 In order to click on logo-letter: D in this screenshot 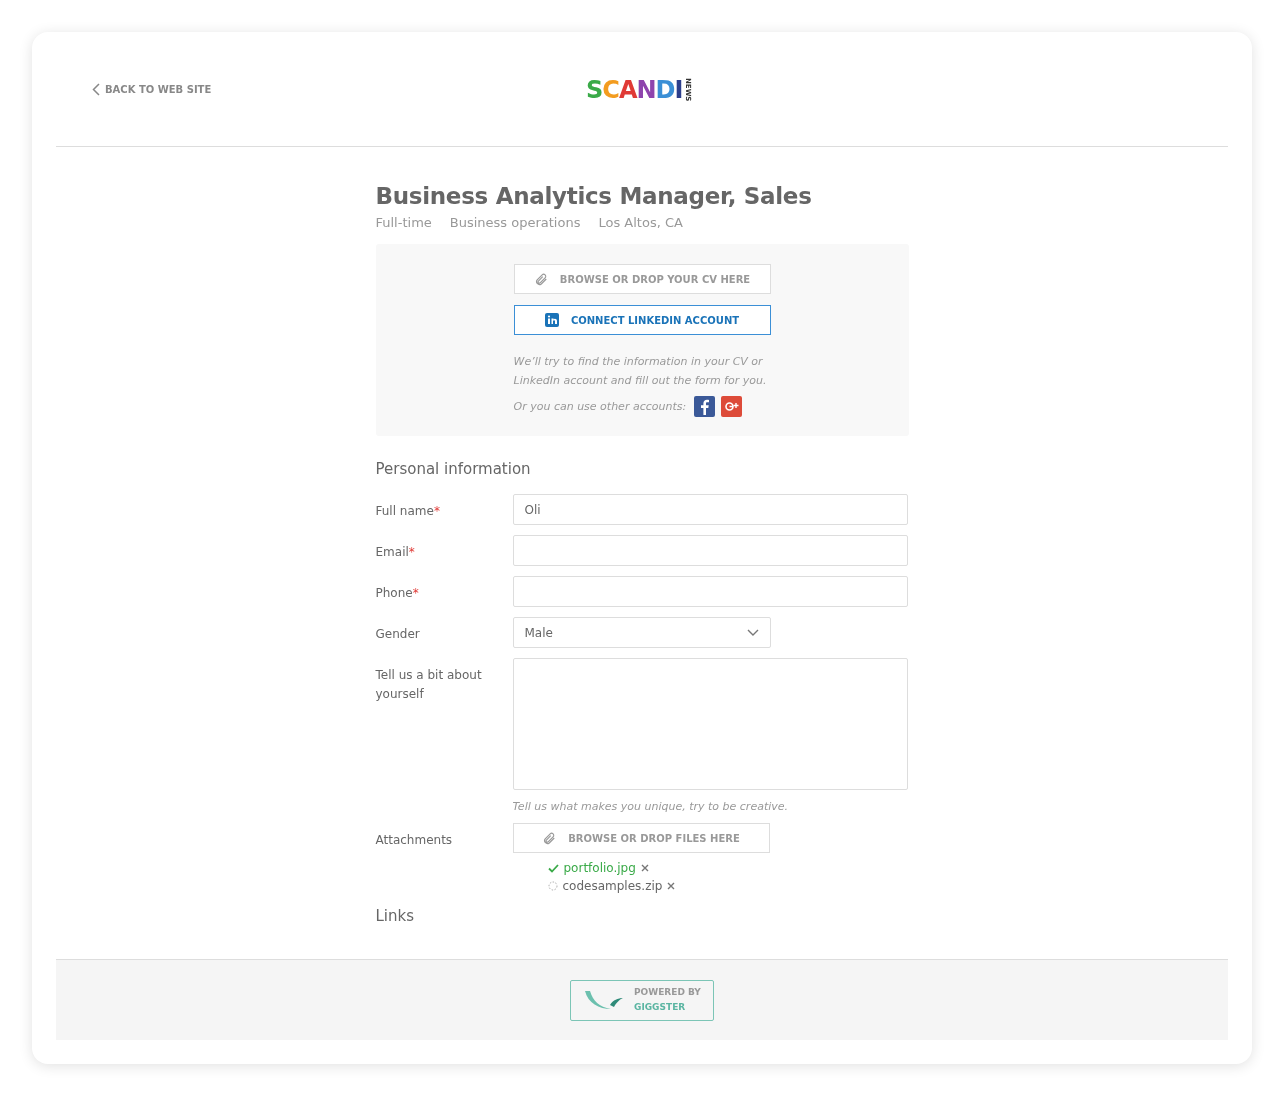, I will do `click(665, 90)`.